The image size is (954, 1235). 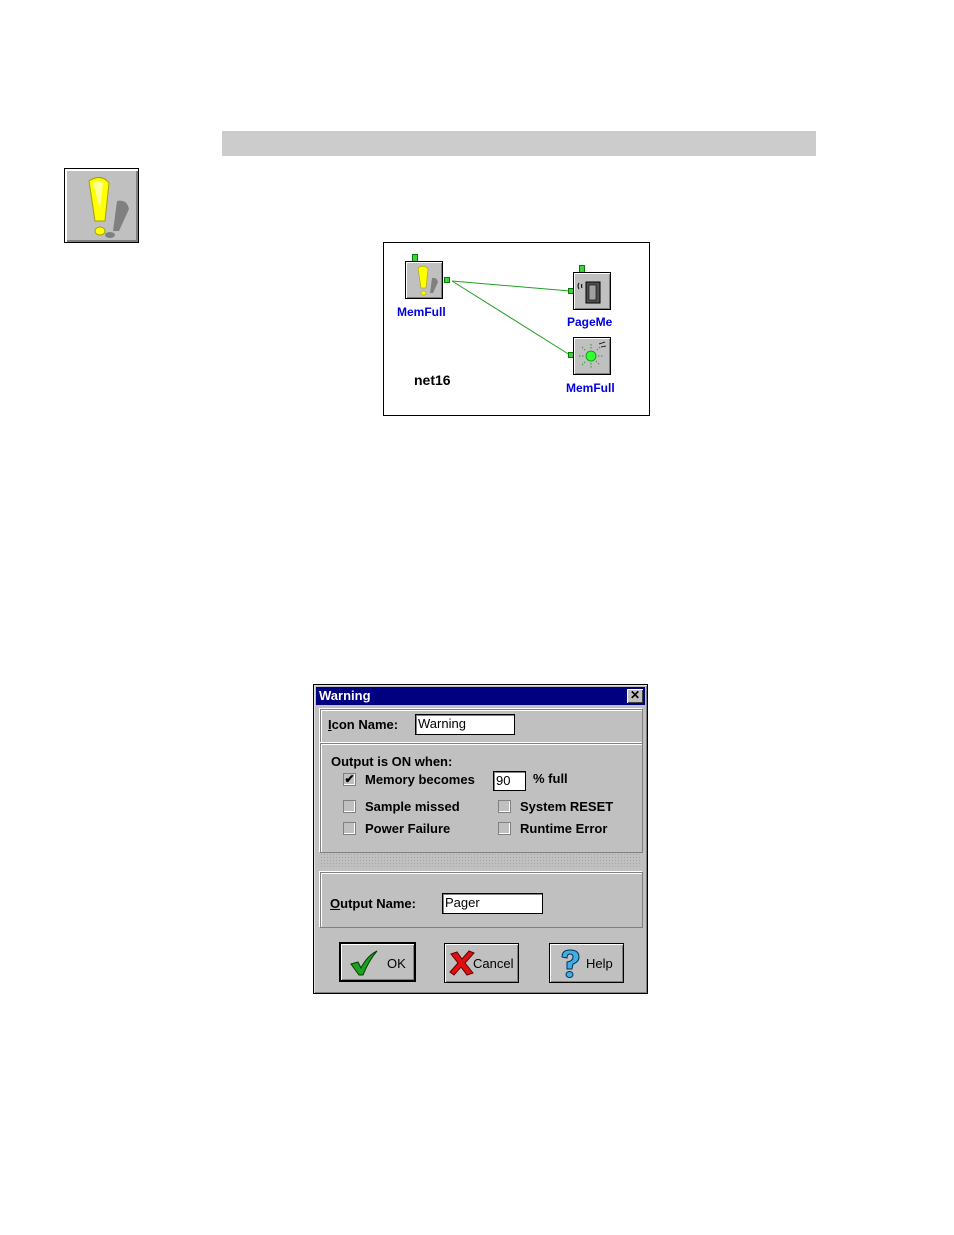 I want to click on network-diagram: MemFull PageMe MemFull net16, so click(x=516, y=329).